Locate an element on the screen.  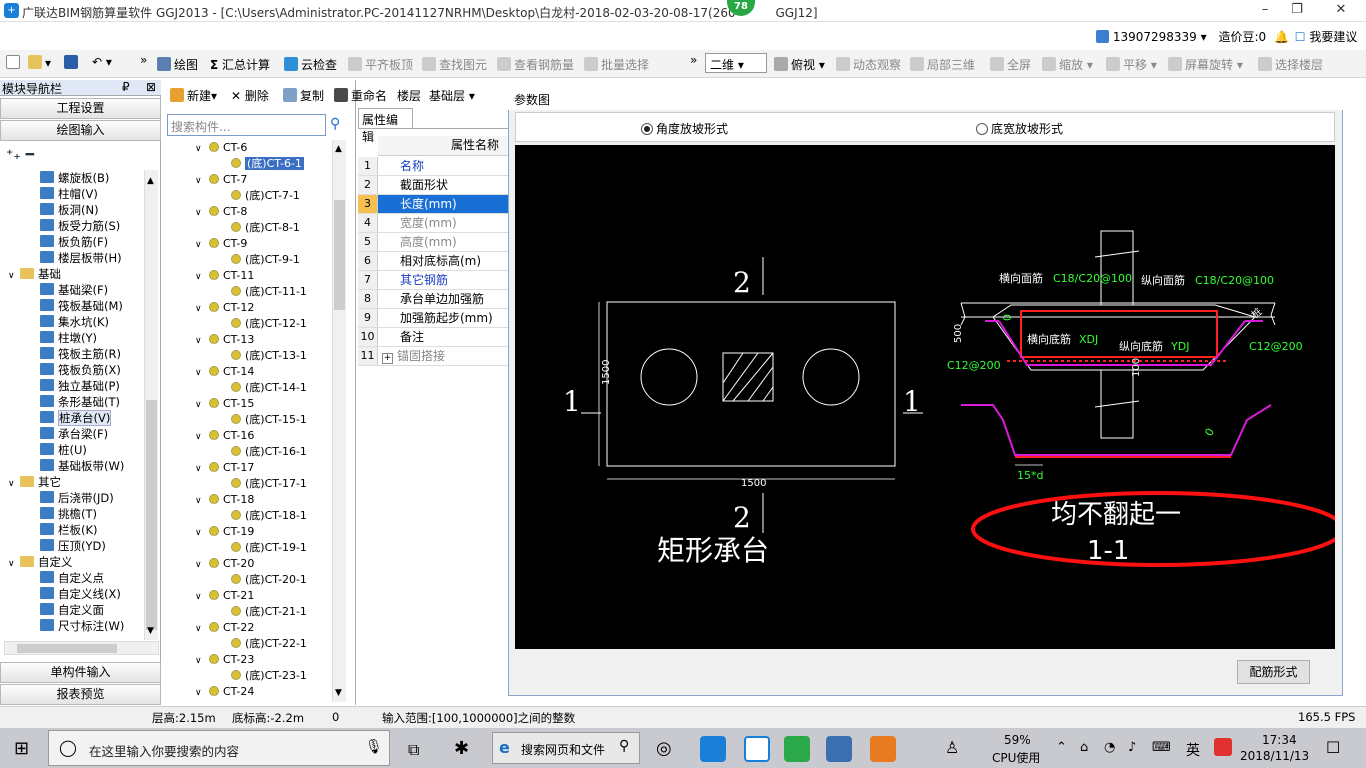
wifi-icon: ◔ is located at coordinates (1109, 747).